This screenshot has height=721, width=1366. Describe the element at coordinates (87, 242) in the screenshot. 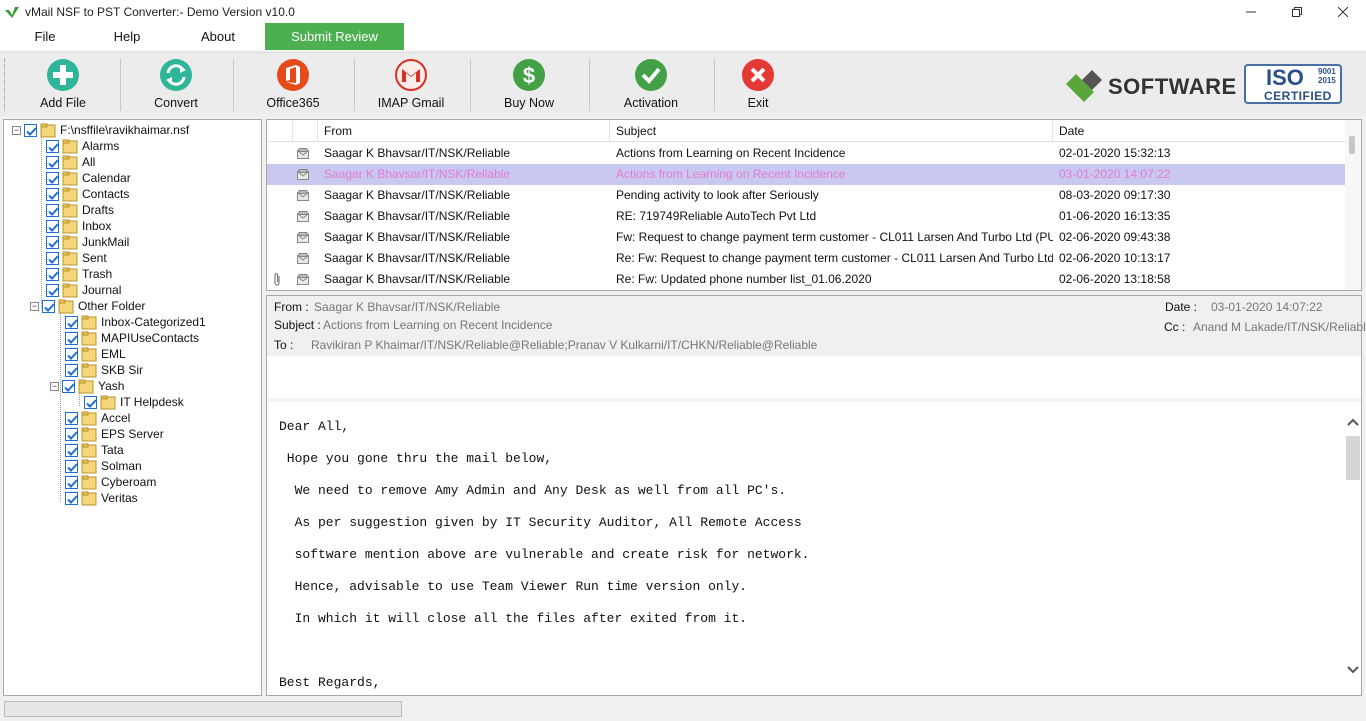

I see `tree-item-junkmail: JunkMail` at that location.